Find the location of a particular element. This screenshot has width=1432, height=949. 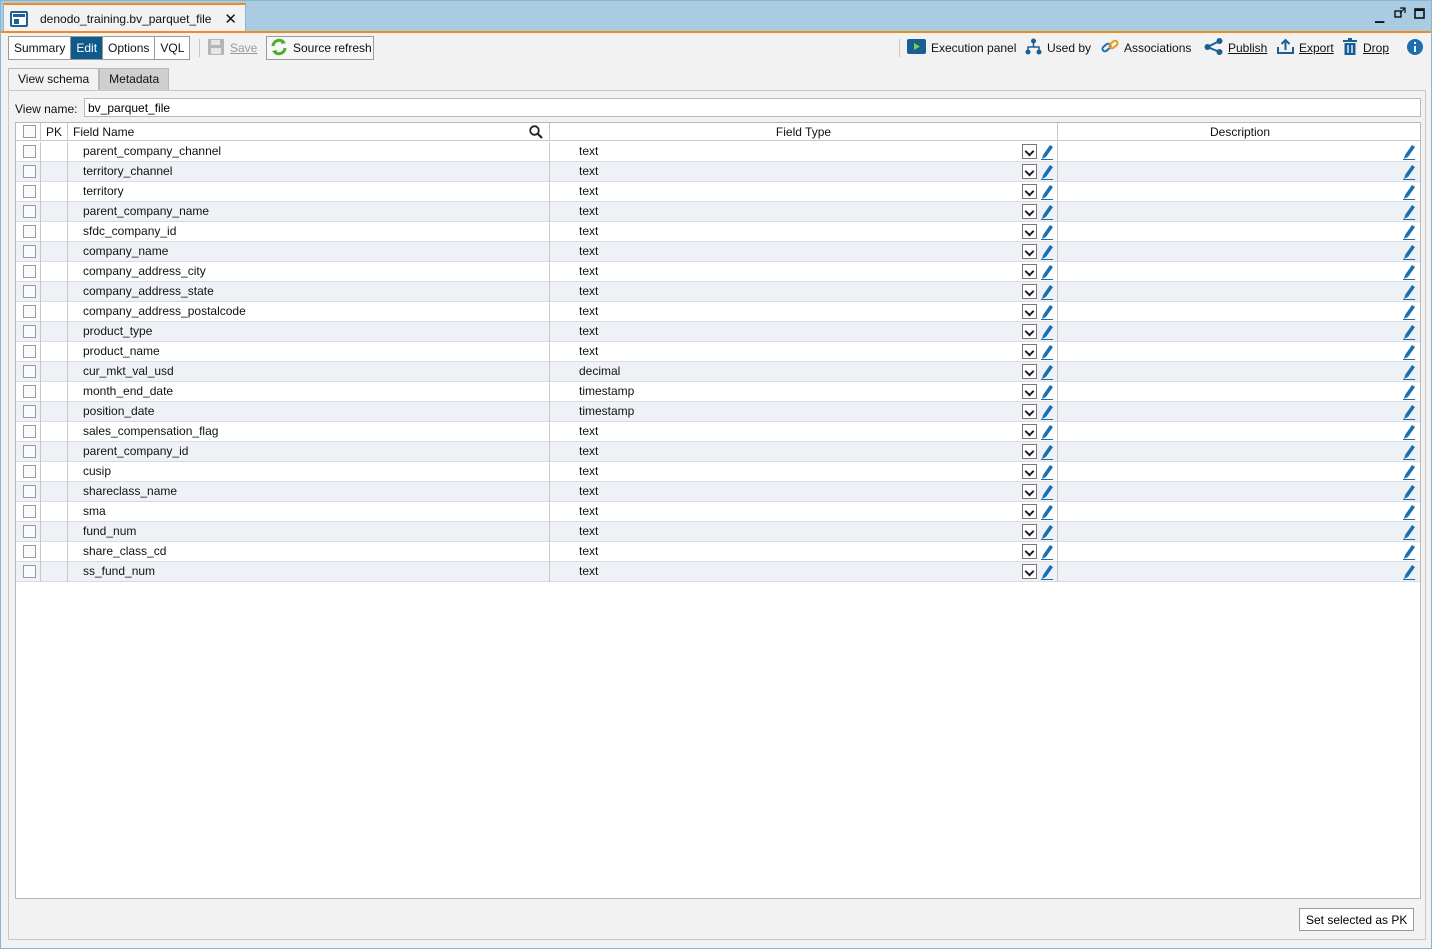

field-name-cell: sales_compensation_flag is located at coordinates (309, 432).